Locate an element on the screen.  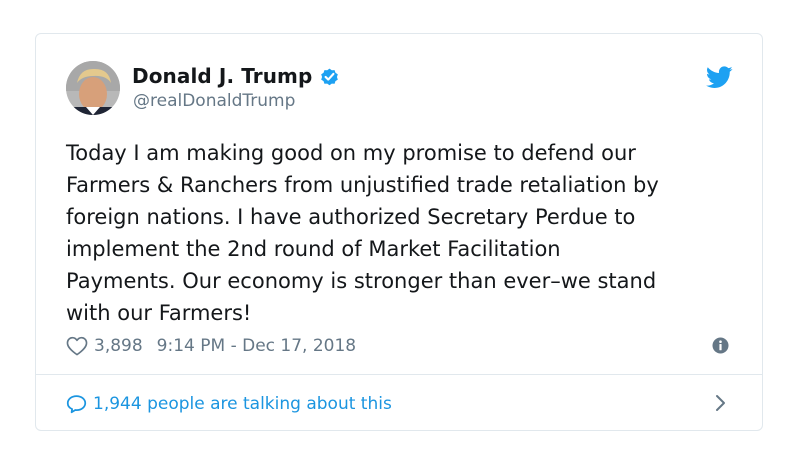
author-name: Donald J. Trump is located at coordinates (222, 76).